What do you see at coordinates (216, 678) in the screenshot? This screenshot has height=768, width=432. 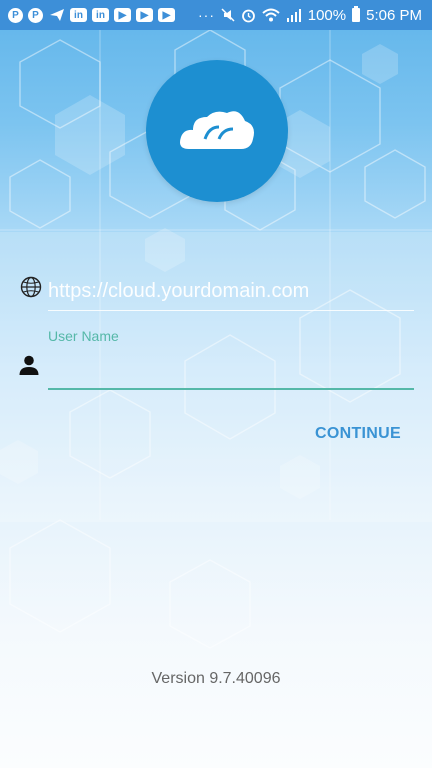 I see `version-text: Version 9.7.40096` at bounding box center [216, 678].